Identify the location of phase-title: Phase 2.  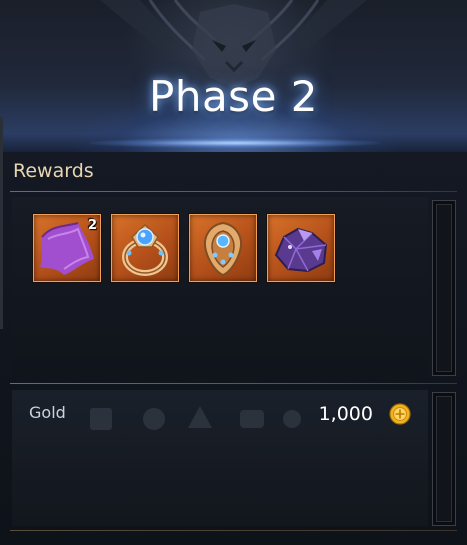
(233, 96).